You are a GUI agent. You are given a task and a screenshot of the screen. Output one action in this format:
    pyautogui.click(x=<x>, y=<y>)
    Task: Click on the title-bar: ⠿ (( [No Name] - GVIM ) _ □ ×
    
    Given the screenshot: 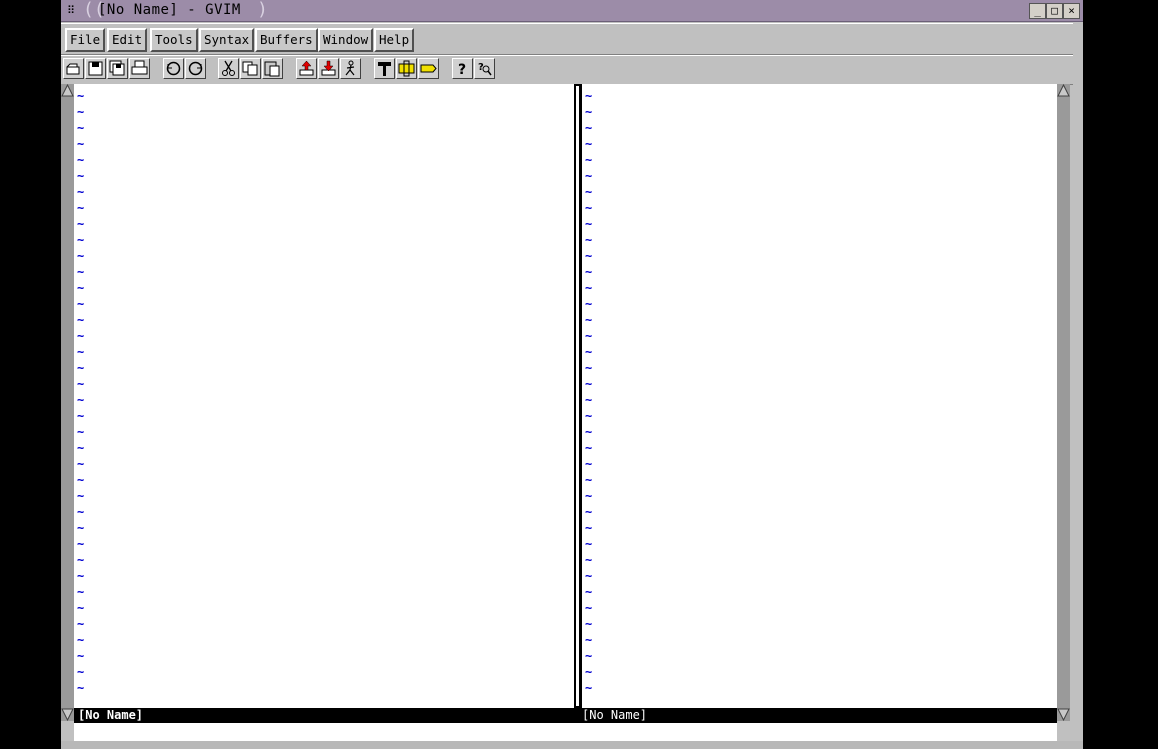 What is the action you would take?
    pyautogui.click(x=572, y=11)
    